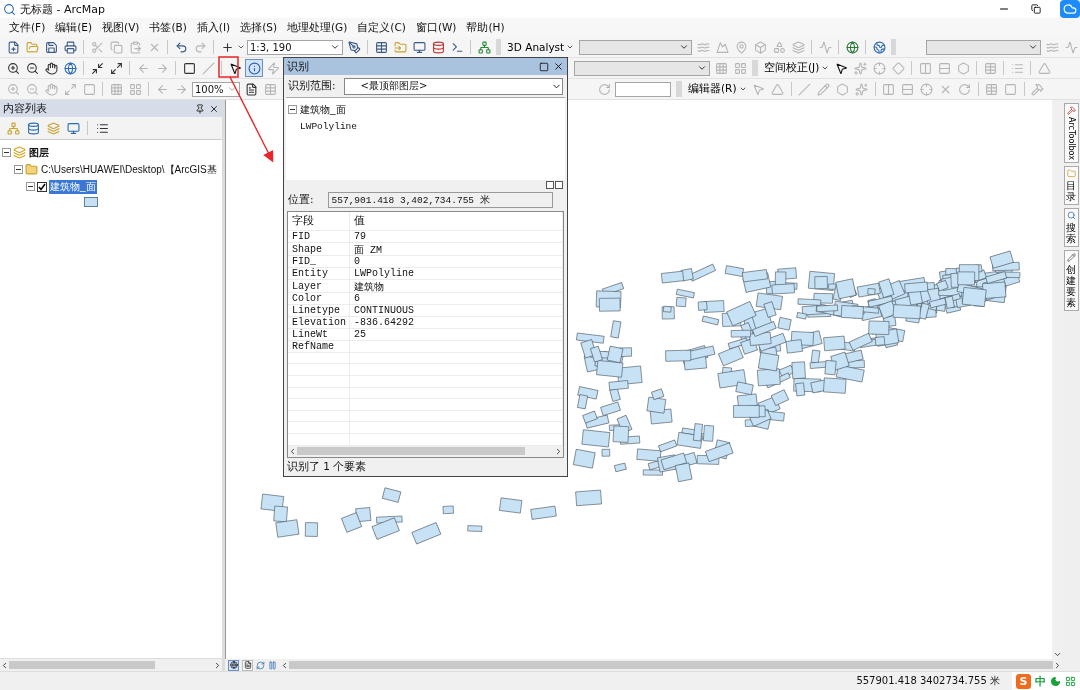 This screenshot has width=1080, height=690. What do you see at coordinates (928, 681) in the screenshot?
I see `coordinates-readout: 557901.418 3402734.755 米` at bounding box center [928, 681].